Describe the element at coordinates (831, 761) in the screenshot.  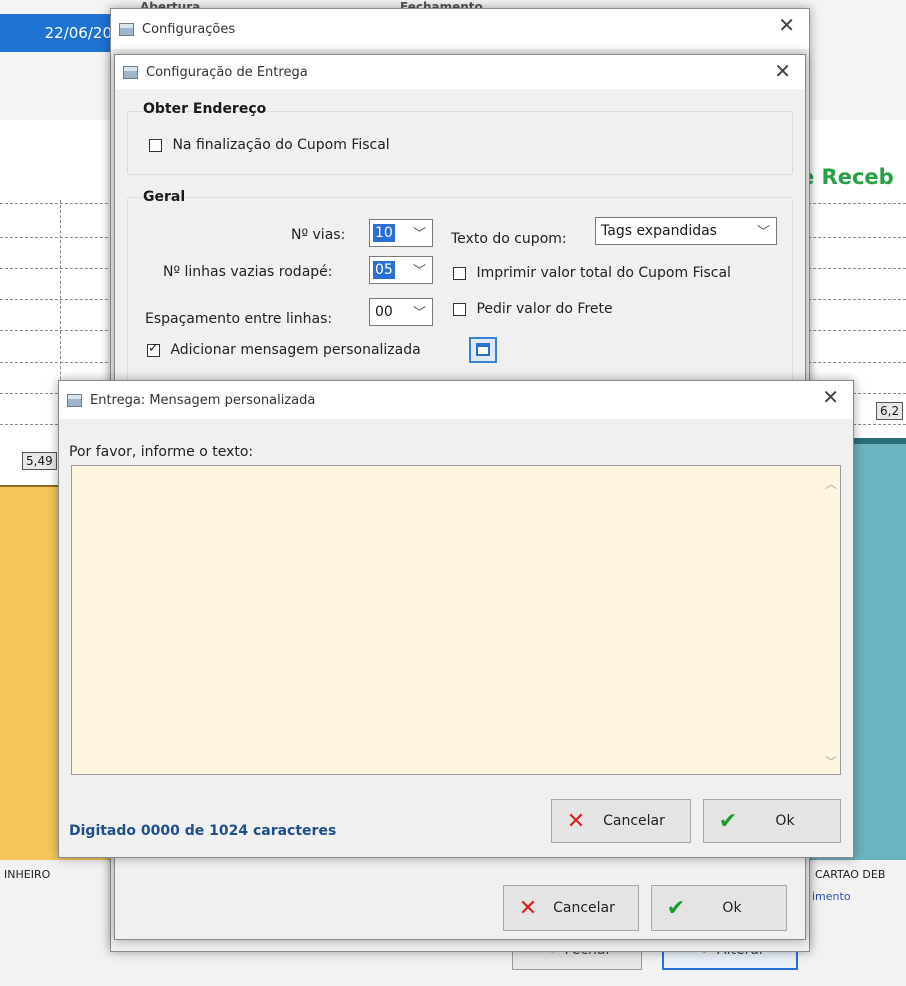
I see `scroll-down-icon: ﹀` at that location.